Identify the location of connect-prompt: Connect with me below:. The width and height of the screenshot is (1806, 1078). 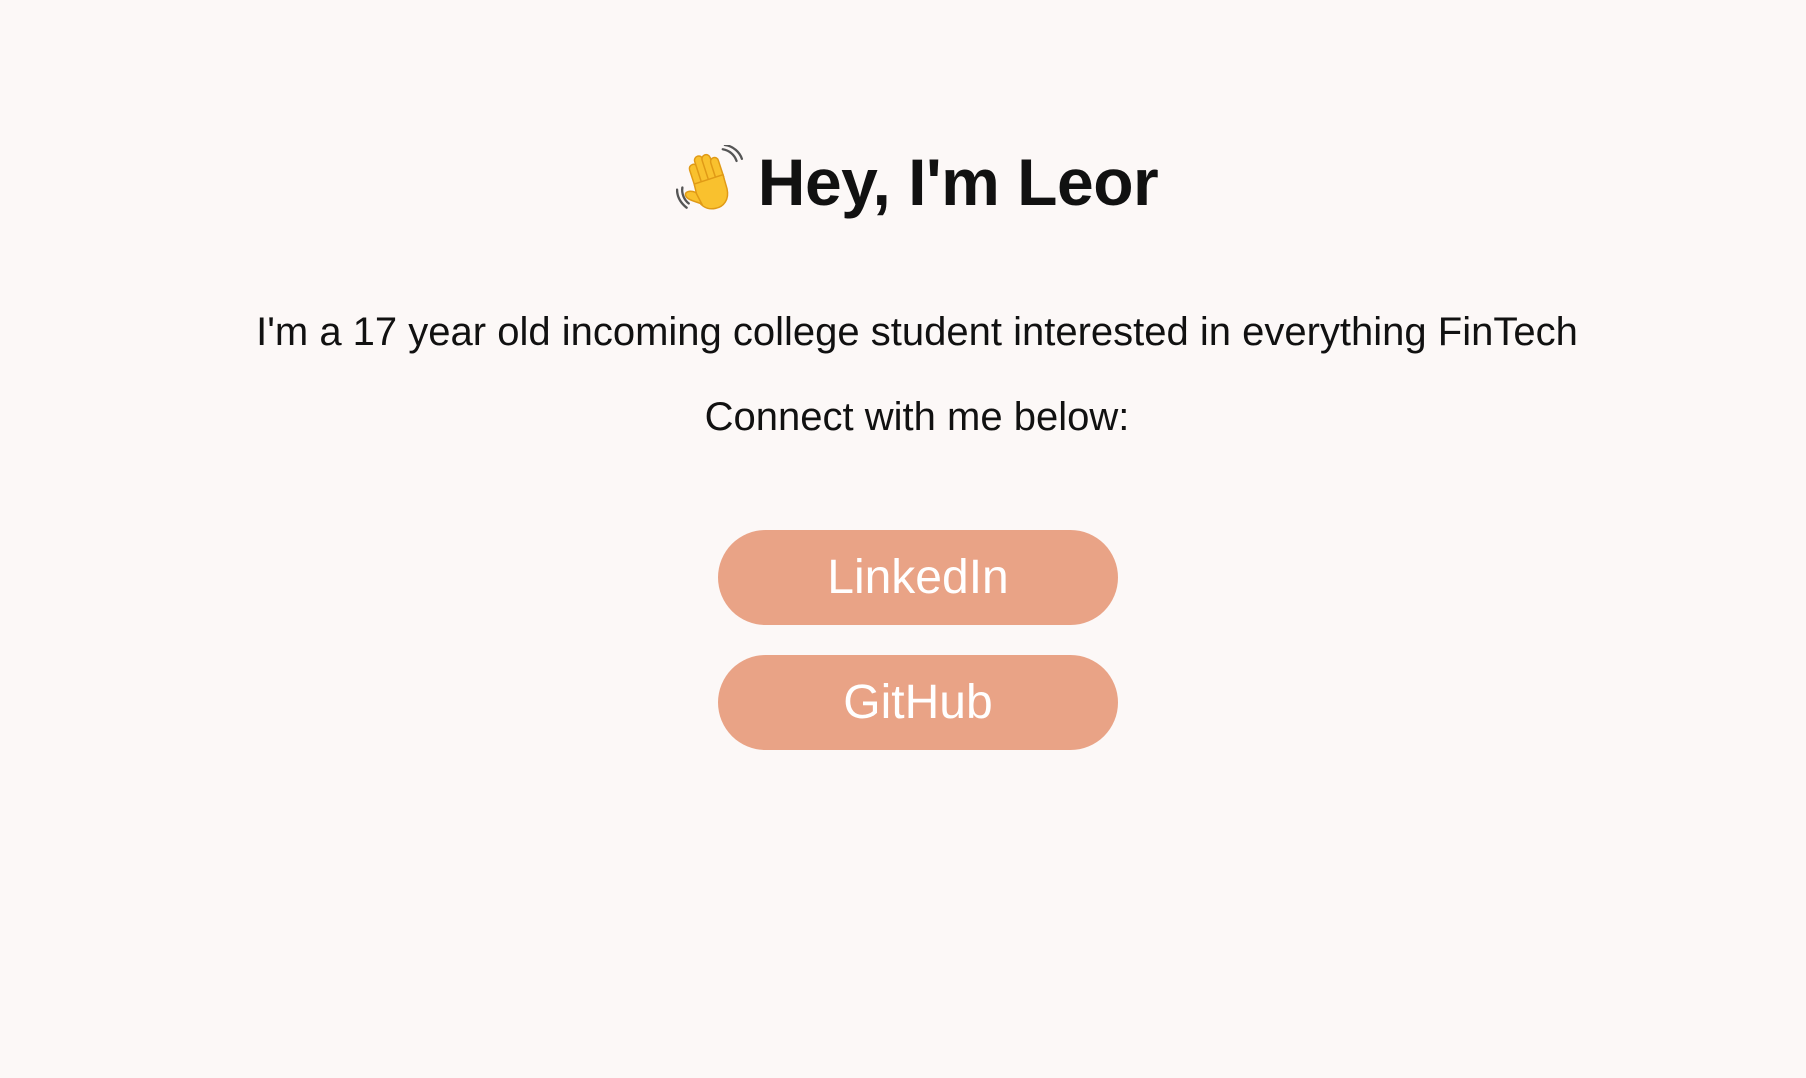
(917, 417).